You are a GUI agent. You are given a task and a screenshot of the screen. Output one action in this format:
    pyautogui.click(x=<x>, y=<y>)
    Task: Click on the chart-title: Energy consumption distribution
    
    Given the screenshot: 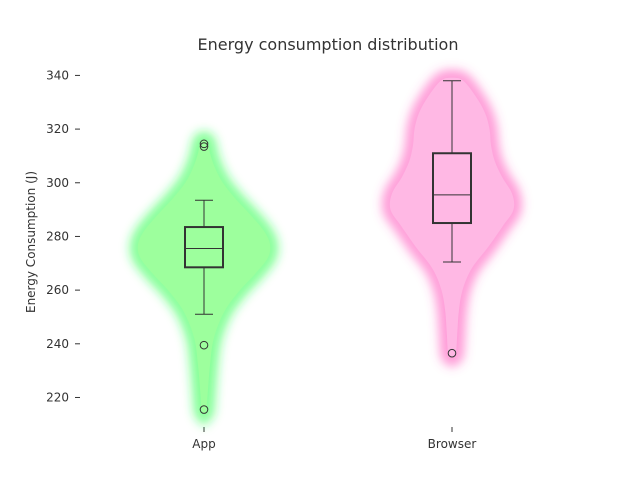 What is the action you would take?
    pyautogui.click(x=328, y=44)
    